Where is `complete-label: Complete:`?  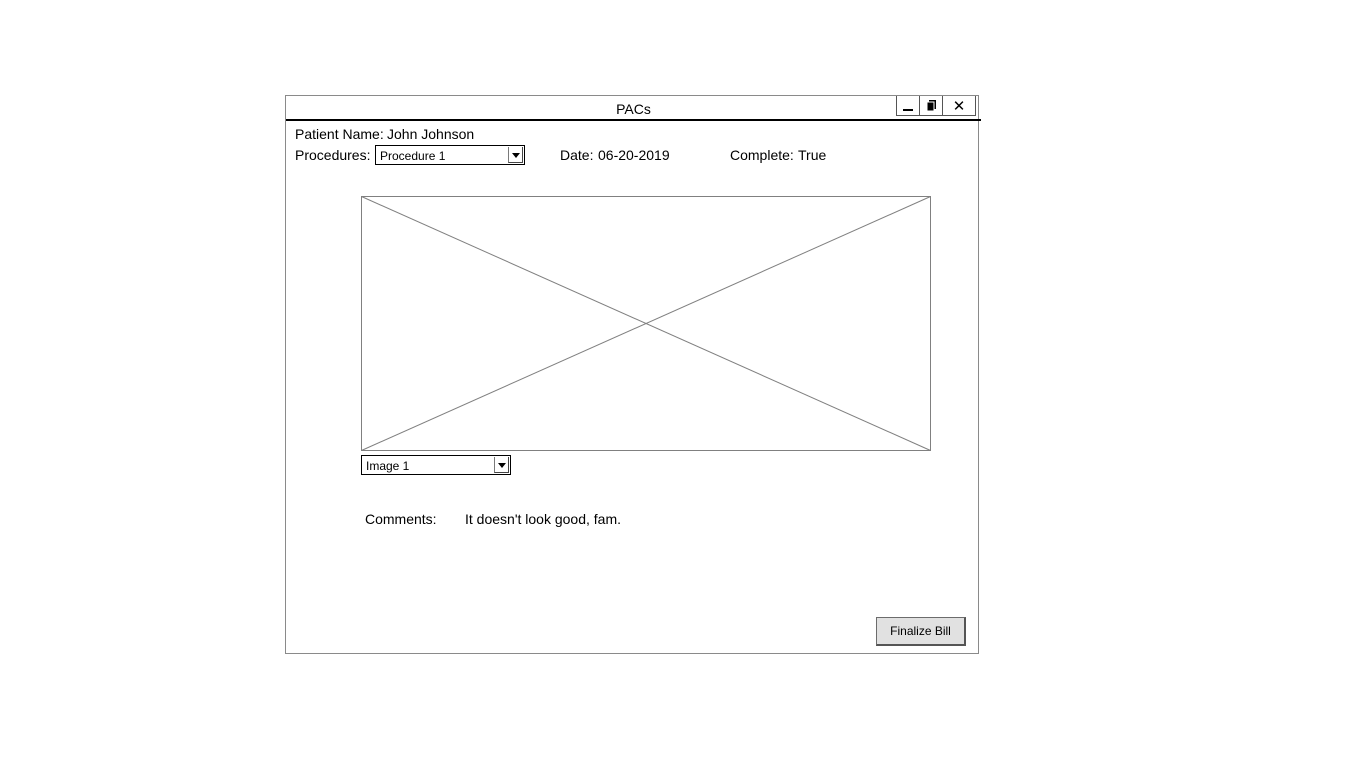
complete-label: Complete: is located at coordinates (762, 155).